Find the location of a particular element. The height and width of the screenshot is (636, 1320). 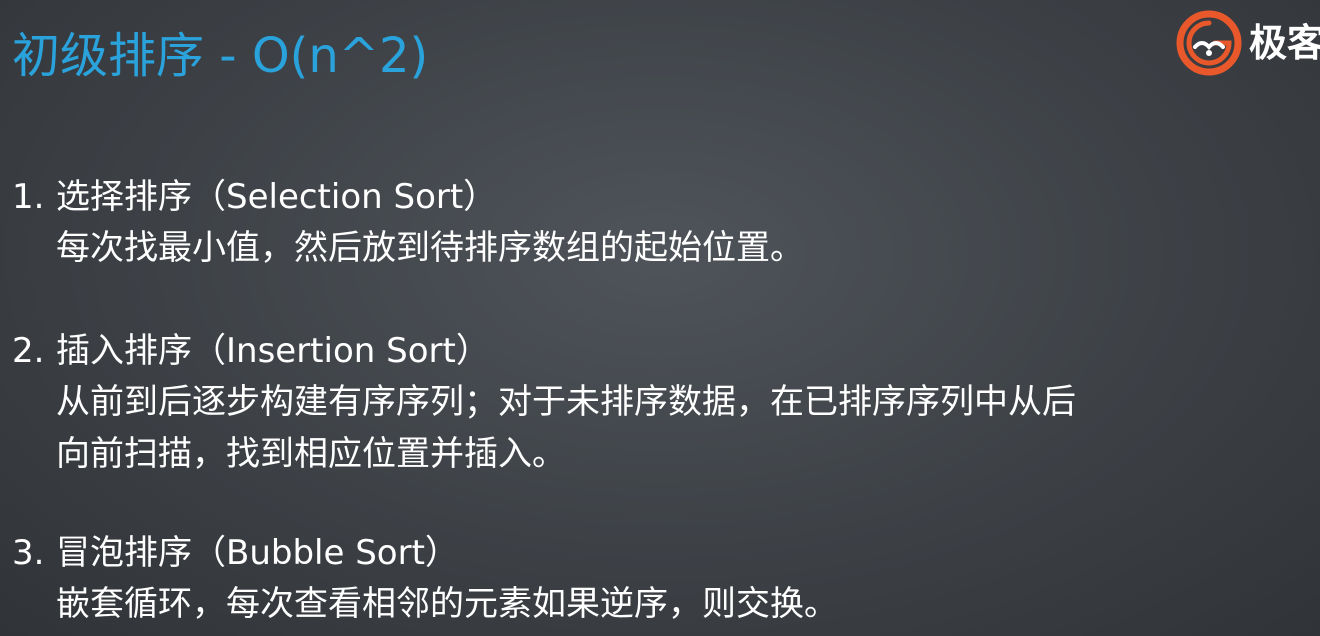

description-line: 嵌套循环，每次查看相邻的元素如果逆序，则交换。 is located at coordinates (447, 604).